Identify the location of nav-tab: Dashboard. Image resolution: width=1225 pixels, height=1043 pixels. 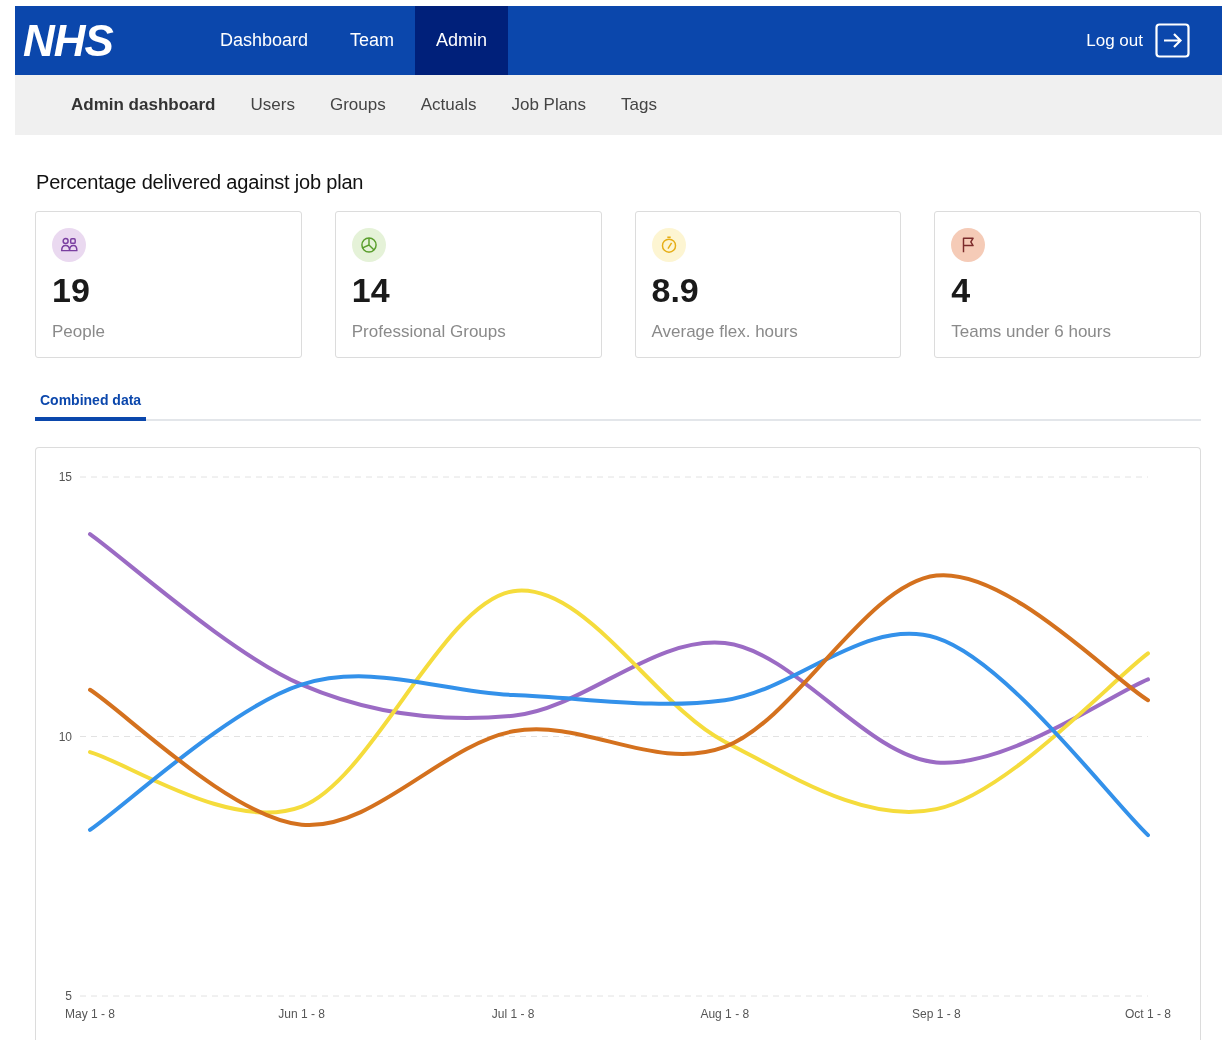
(264, 40).